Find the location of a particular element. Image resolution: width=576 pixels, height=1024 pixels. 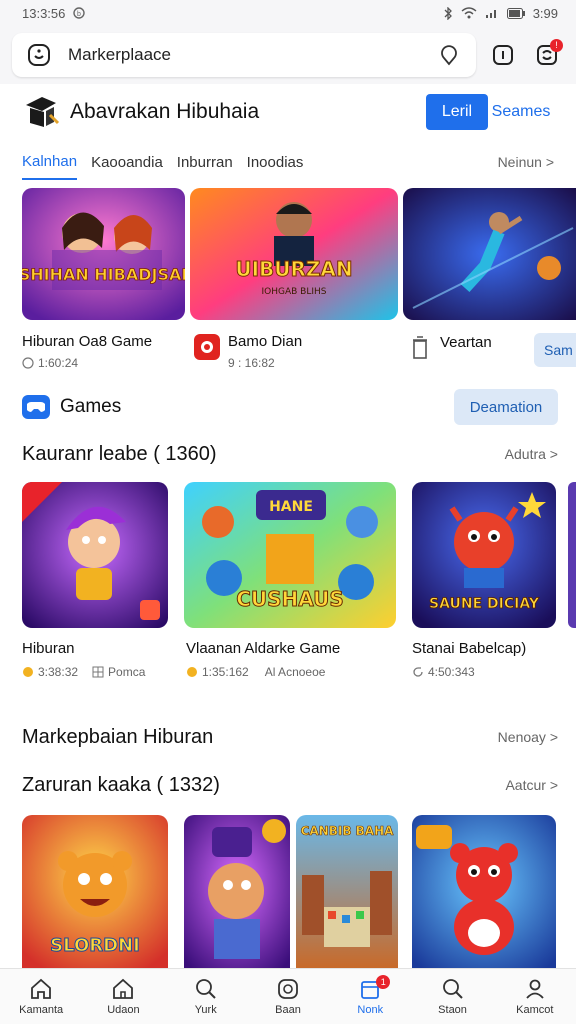

section-b-title: Markepbaian Hiburan is located at coordinates (118, 736).